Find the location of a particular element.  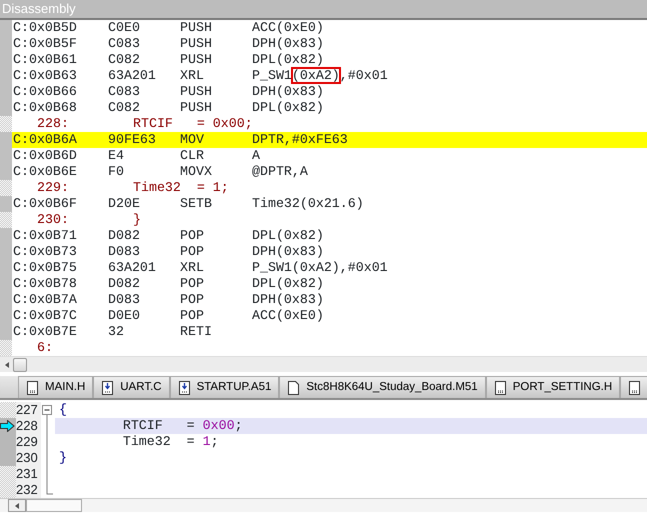

address-text: C:0x0B5D is located at coordinates (45, 28).